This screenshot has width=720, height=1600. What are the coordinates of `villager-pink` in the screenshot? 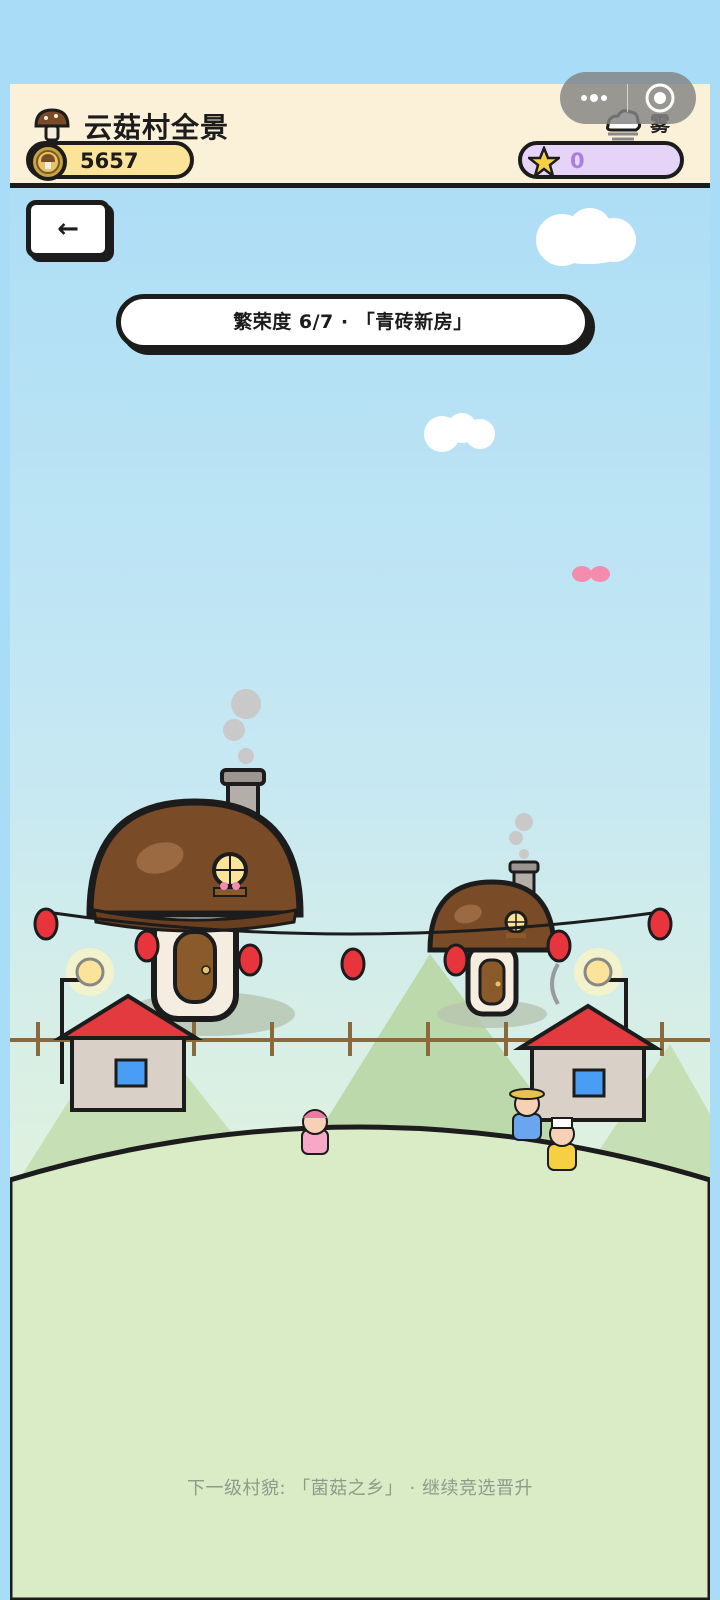 It's located at (315, 1132).